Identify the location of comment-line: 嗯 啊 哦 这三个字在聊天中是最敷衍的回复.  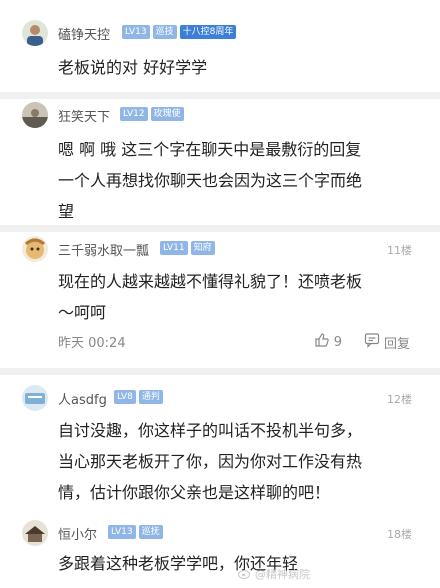
(210, 149).